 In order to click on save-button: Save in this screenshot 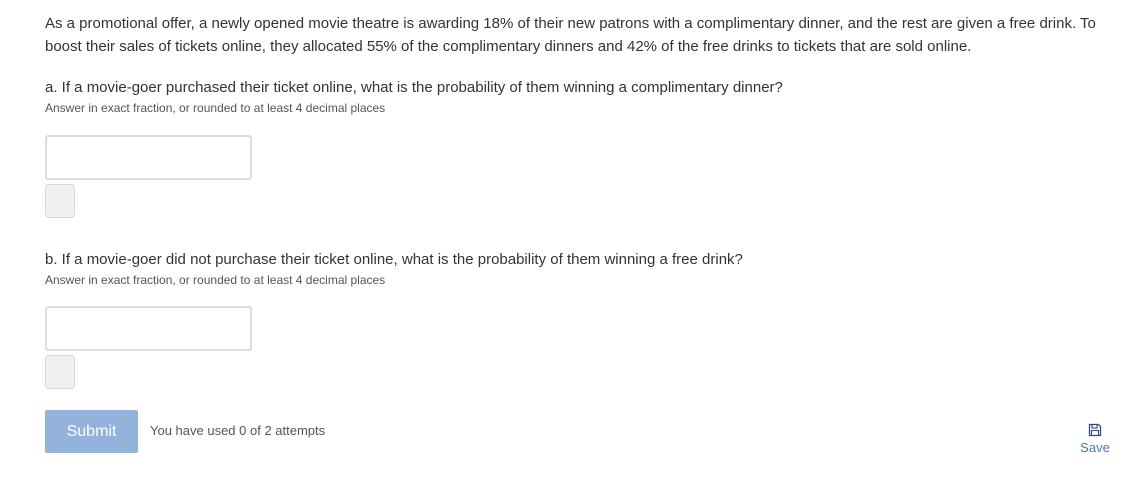, I will do `click(1095, 439)`.